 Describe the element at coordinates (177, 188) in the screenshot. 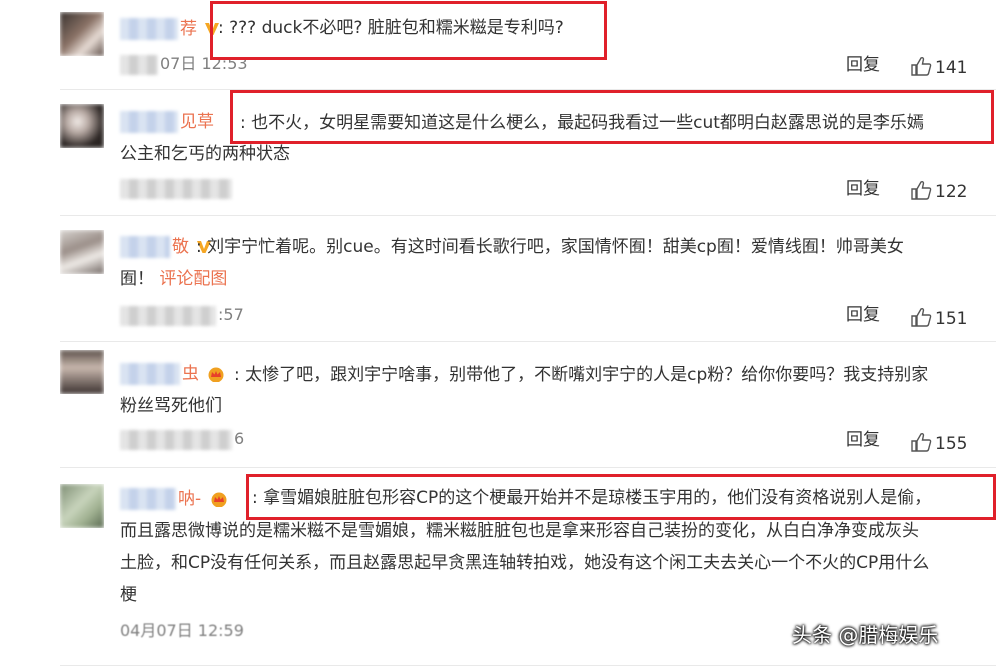

I see `comment-time` at that location.